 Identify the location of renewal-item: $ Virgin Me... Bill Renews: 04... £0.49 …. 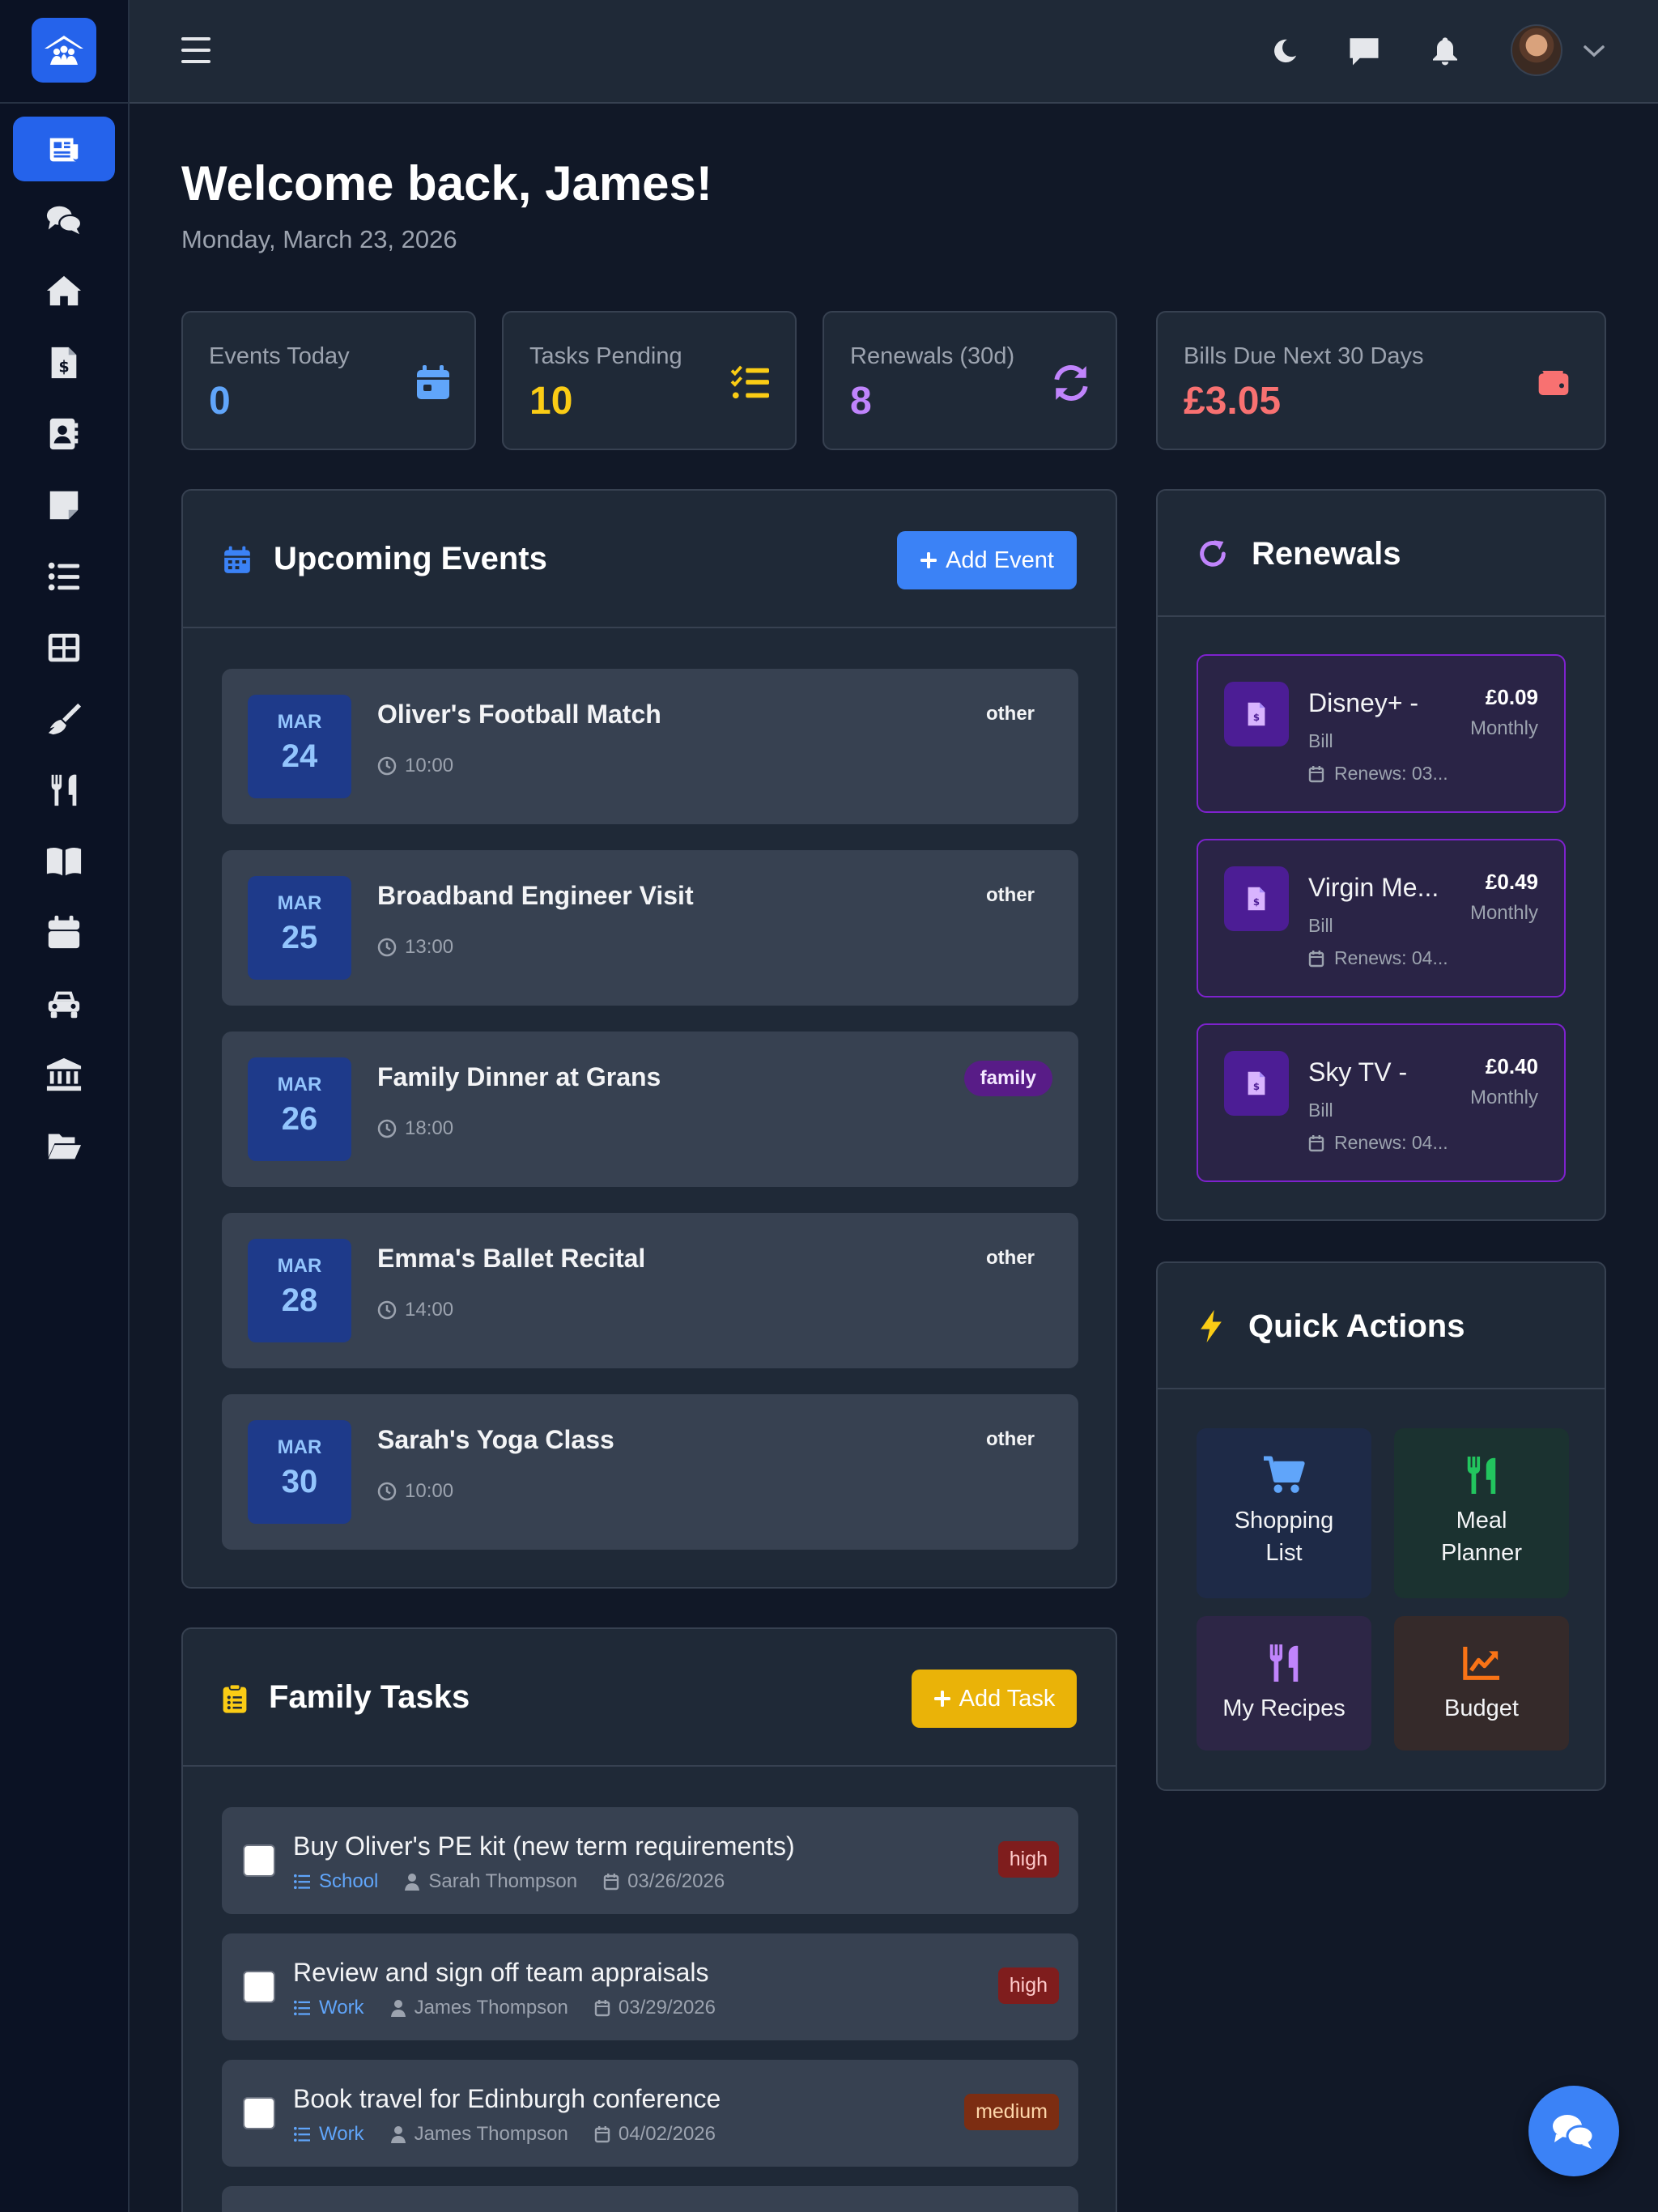
(1381, 919).